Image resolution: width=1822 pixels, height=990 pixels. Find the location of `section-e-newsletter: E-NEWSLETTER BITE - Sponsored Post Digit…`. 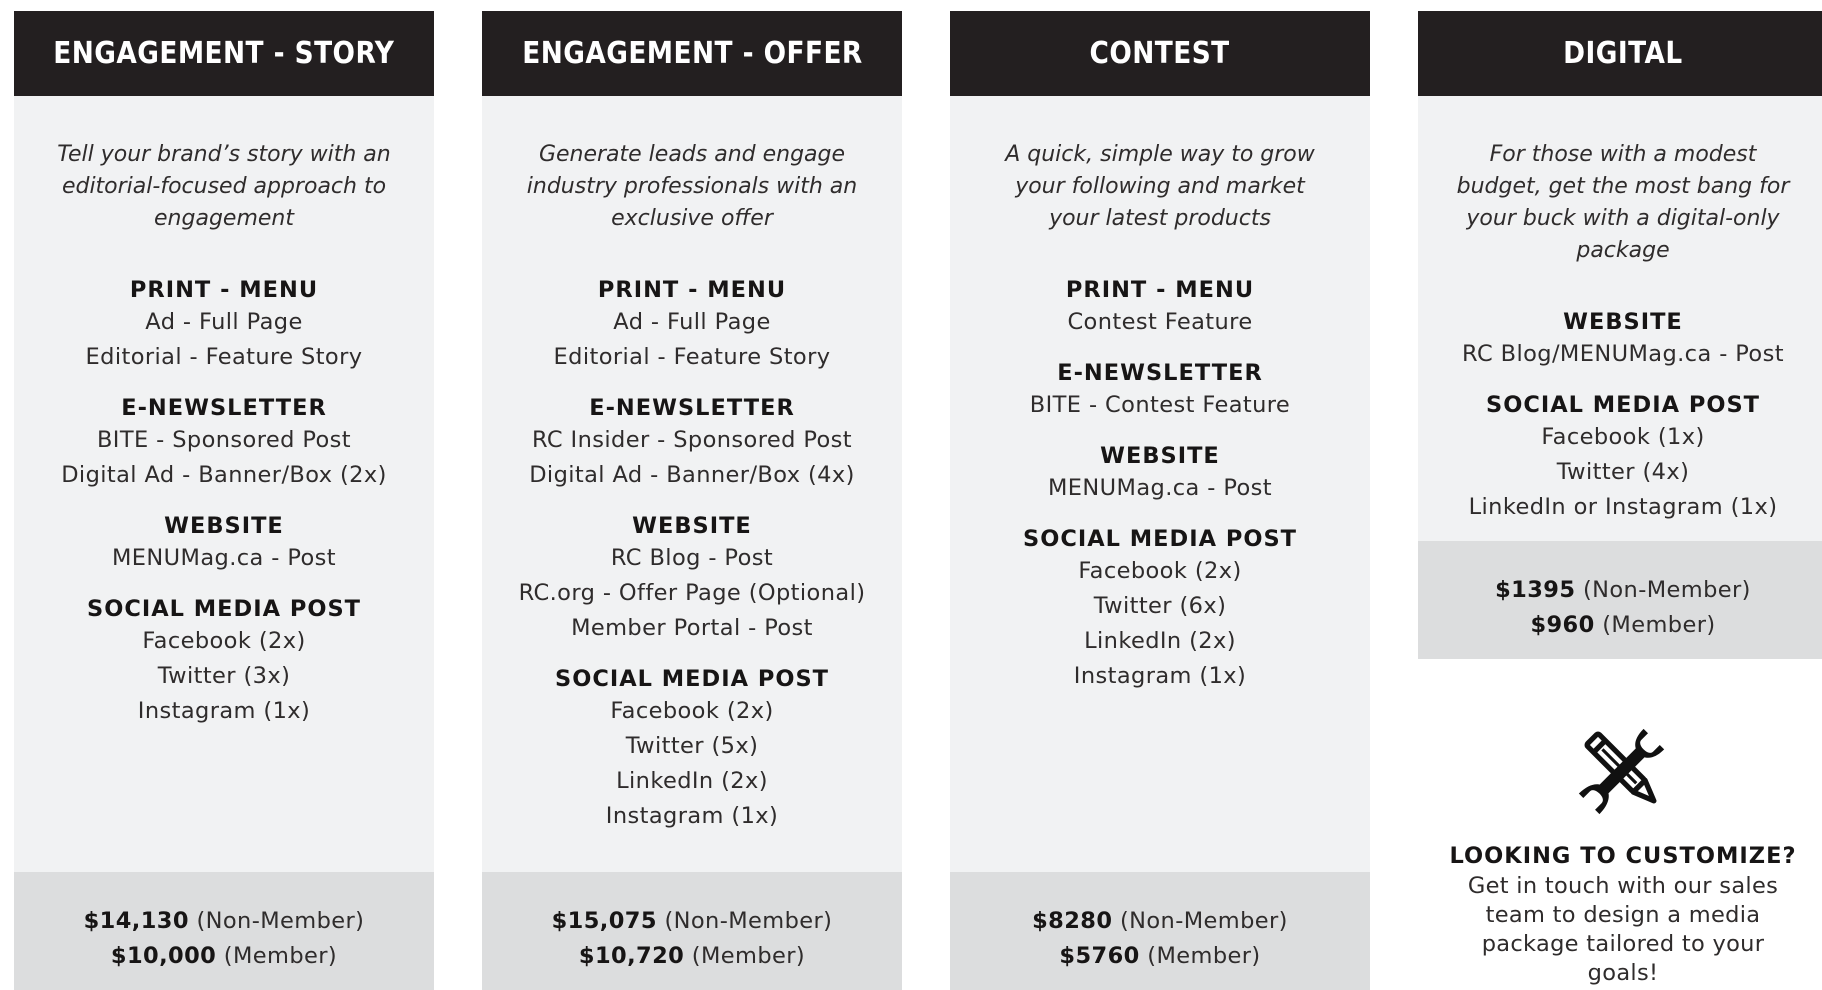

section-e-newsletter: E-NEWSLETTER BITE - Sponsored Post Digit… is located at coordinates (224, 443).